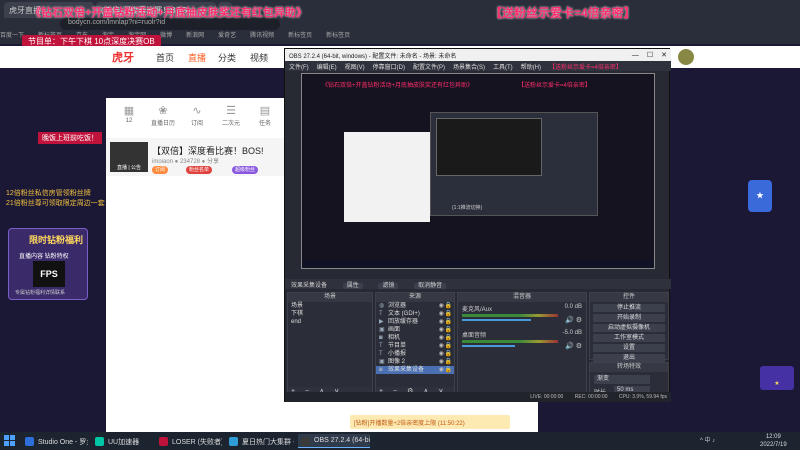  Describe the element at coordinates (199, 170) in the screenshot. I see `fans-pill: 粉丝名单` at that location.